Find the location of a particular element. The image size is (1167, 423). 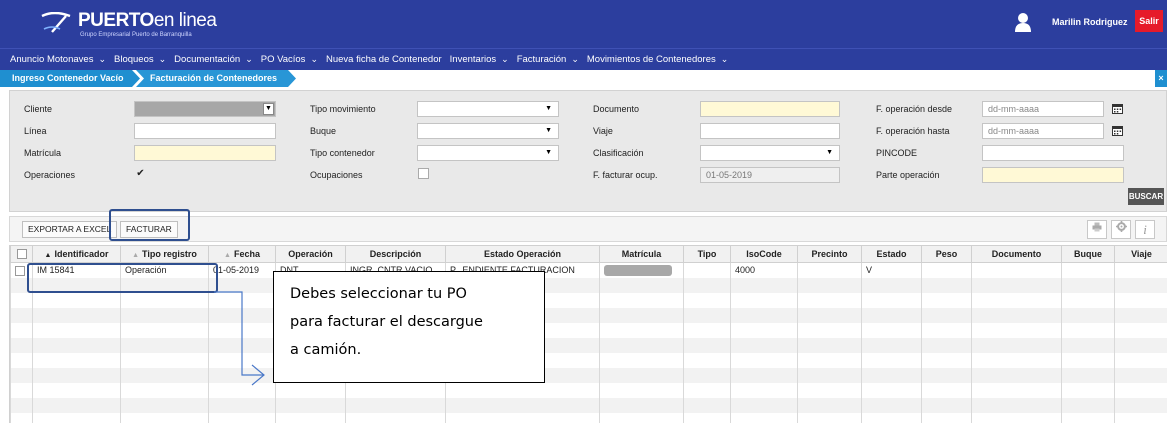

export-excel-button: EXPORTAR A EXCEL is located at coordinates (70, 229).